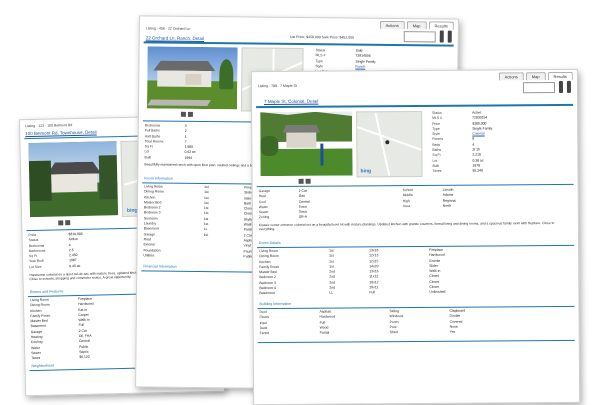 The width and height of the screenshot is (600, 405). What do you see at coordinates (48, 126) in the screenshot?
I see `breadcrumb: Listing · 123 · 100 Belmont Rd` at bounding box center [48, 126].